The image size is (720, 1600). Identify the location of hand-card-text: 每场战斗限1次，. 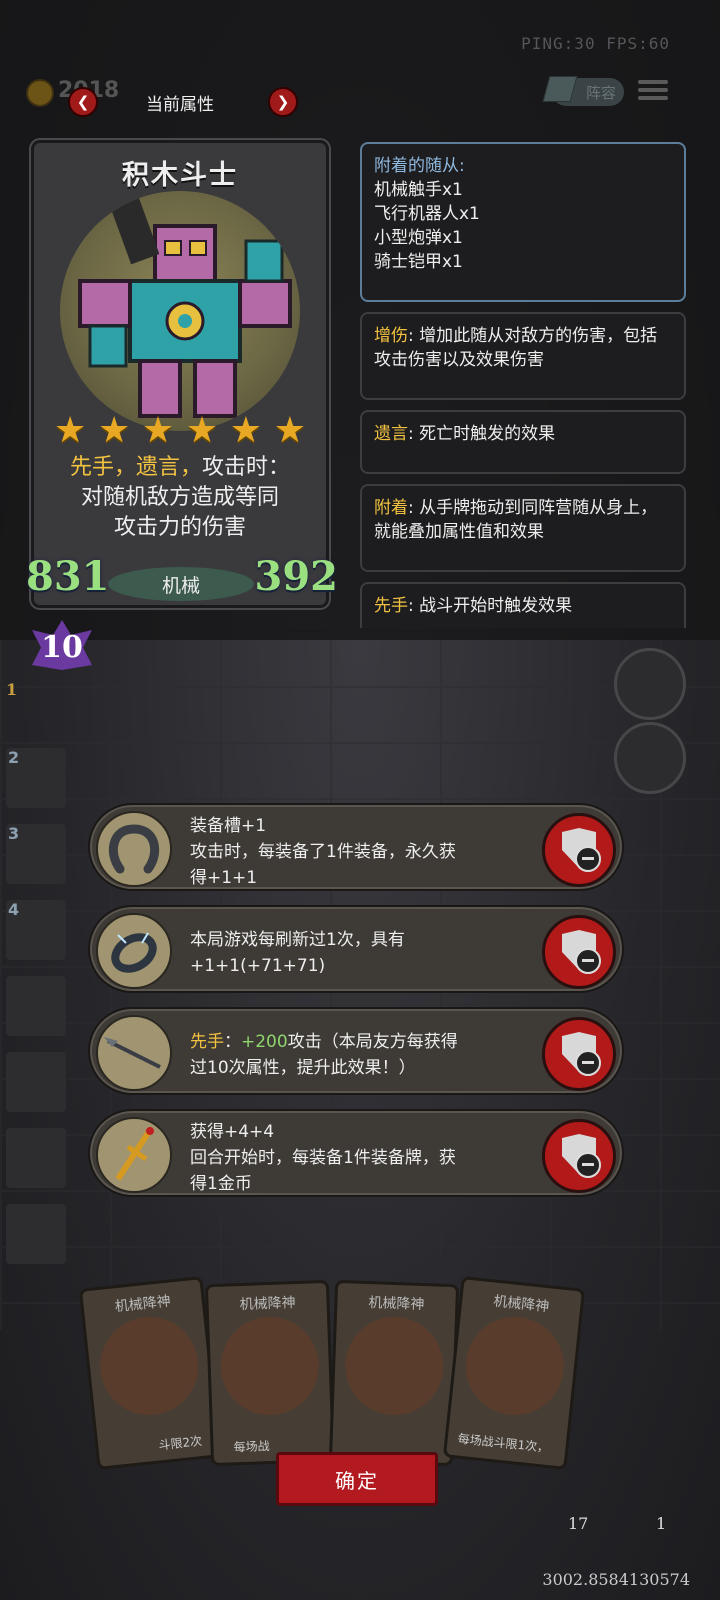
(503, 1443).